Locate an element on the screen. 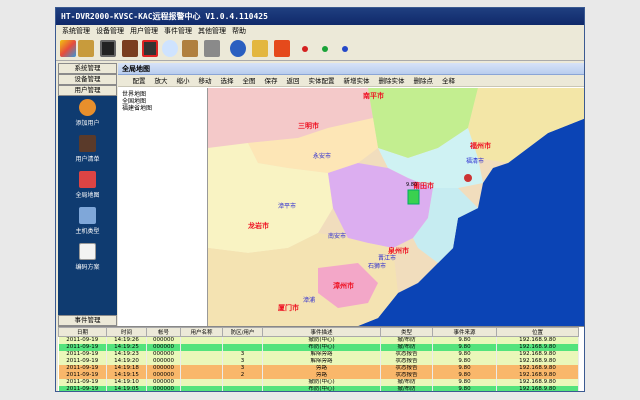  map-label-yongan: 永安市 is located at coordinates (322, 156).